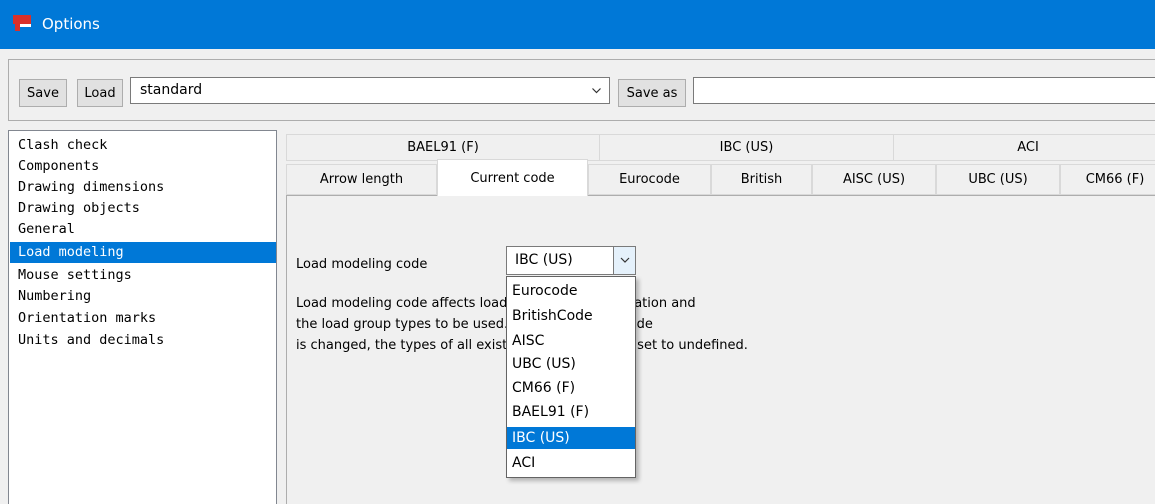 Image resolution: width=1155 pixels, height=504 pixels. What do you see at coordinates (998, 179) in the screenshot?
I see `tab-ubc-us: UBC (US)` at bounding box center [998, 179].